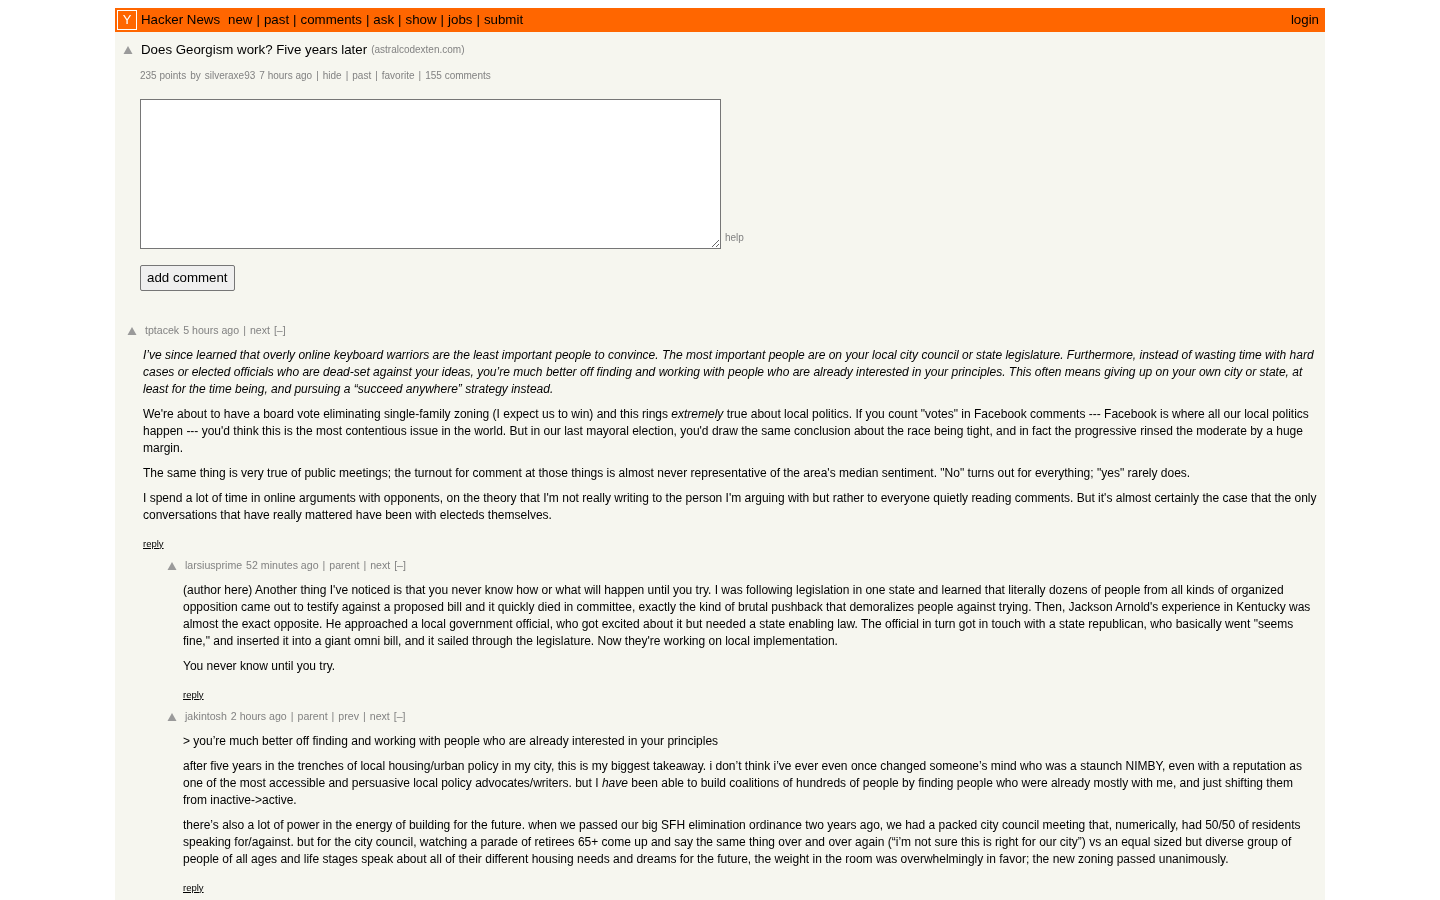  What do you see at coordinates (332, 75) in the screenshot?
I see `story-action-link: hide` at bounding box center [332, 75].